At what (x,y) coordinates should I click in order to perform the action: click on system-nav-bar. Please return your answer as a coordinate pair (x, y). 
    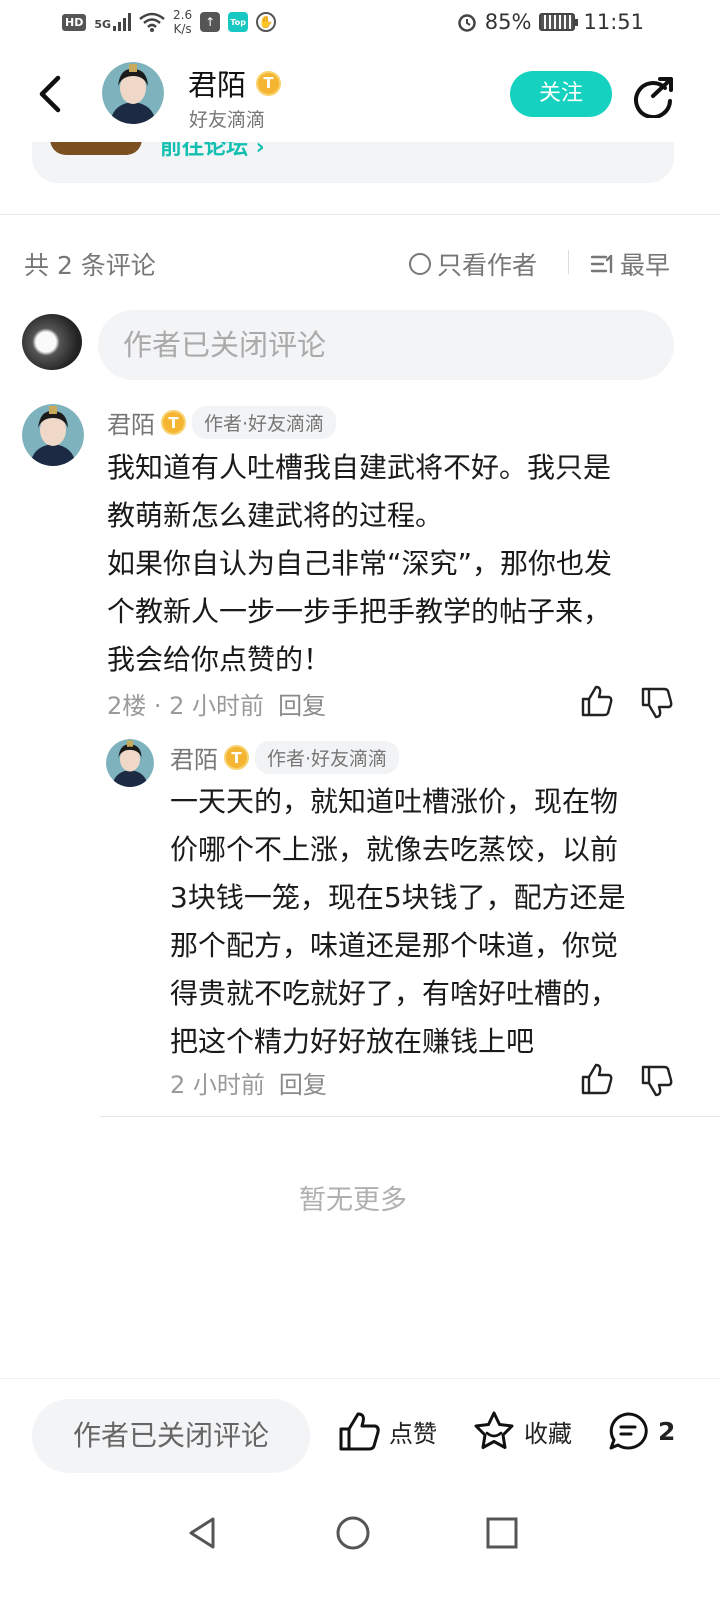
    Looking at the image, I should click on (360, 1550).